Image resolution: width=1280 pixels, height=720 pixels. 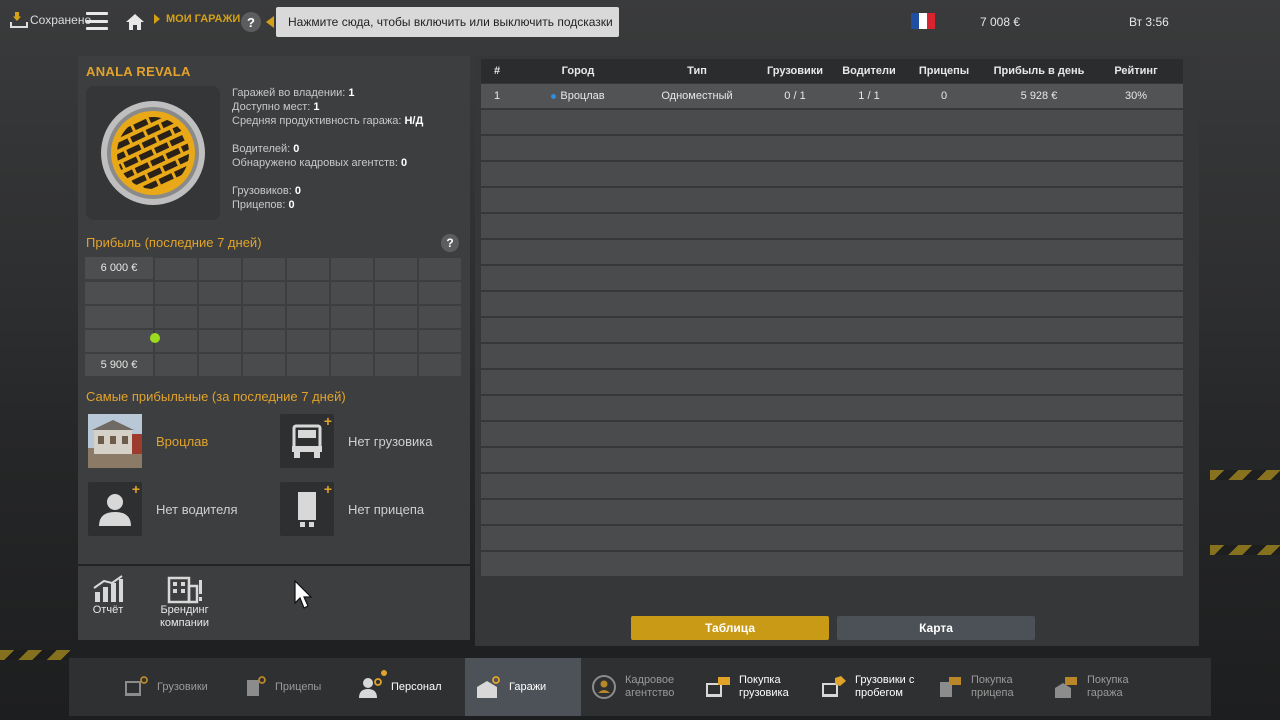 I want to click on nav-agency-label: Кадровое агентство, so click(x=650, y=686).